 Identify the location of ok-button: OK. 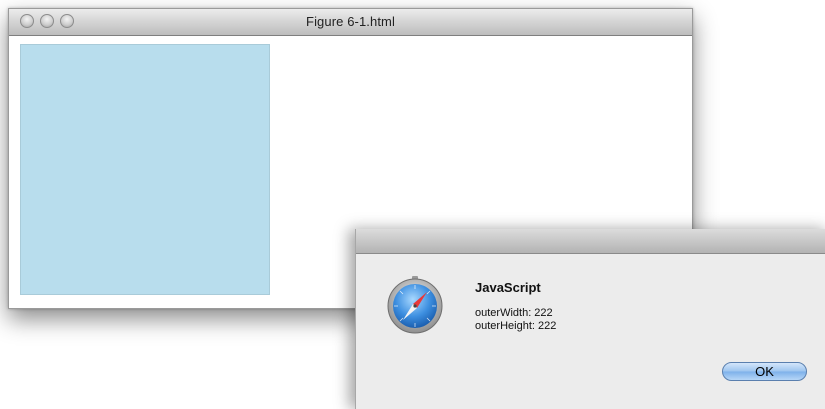
(764, 371).